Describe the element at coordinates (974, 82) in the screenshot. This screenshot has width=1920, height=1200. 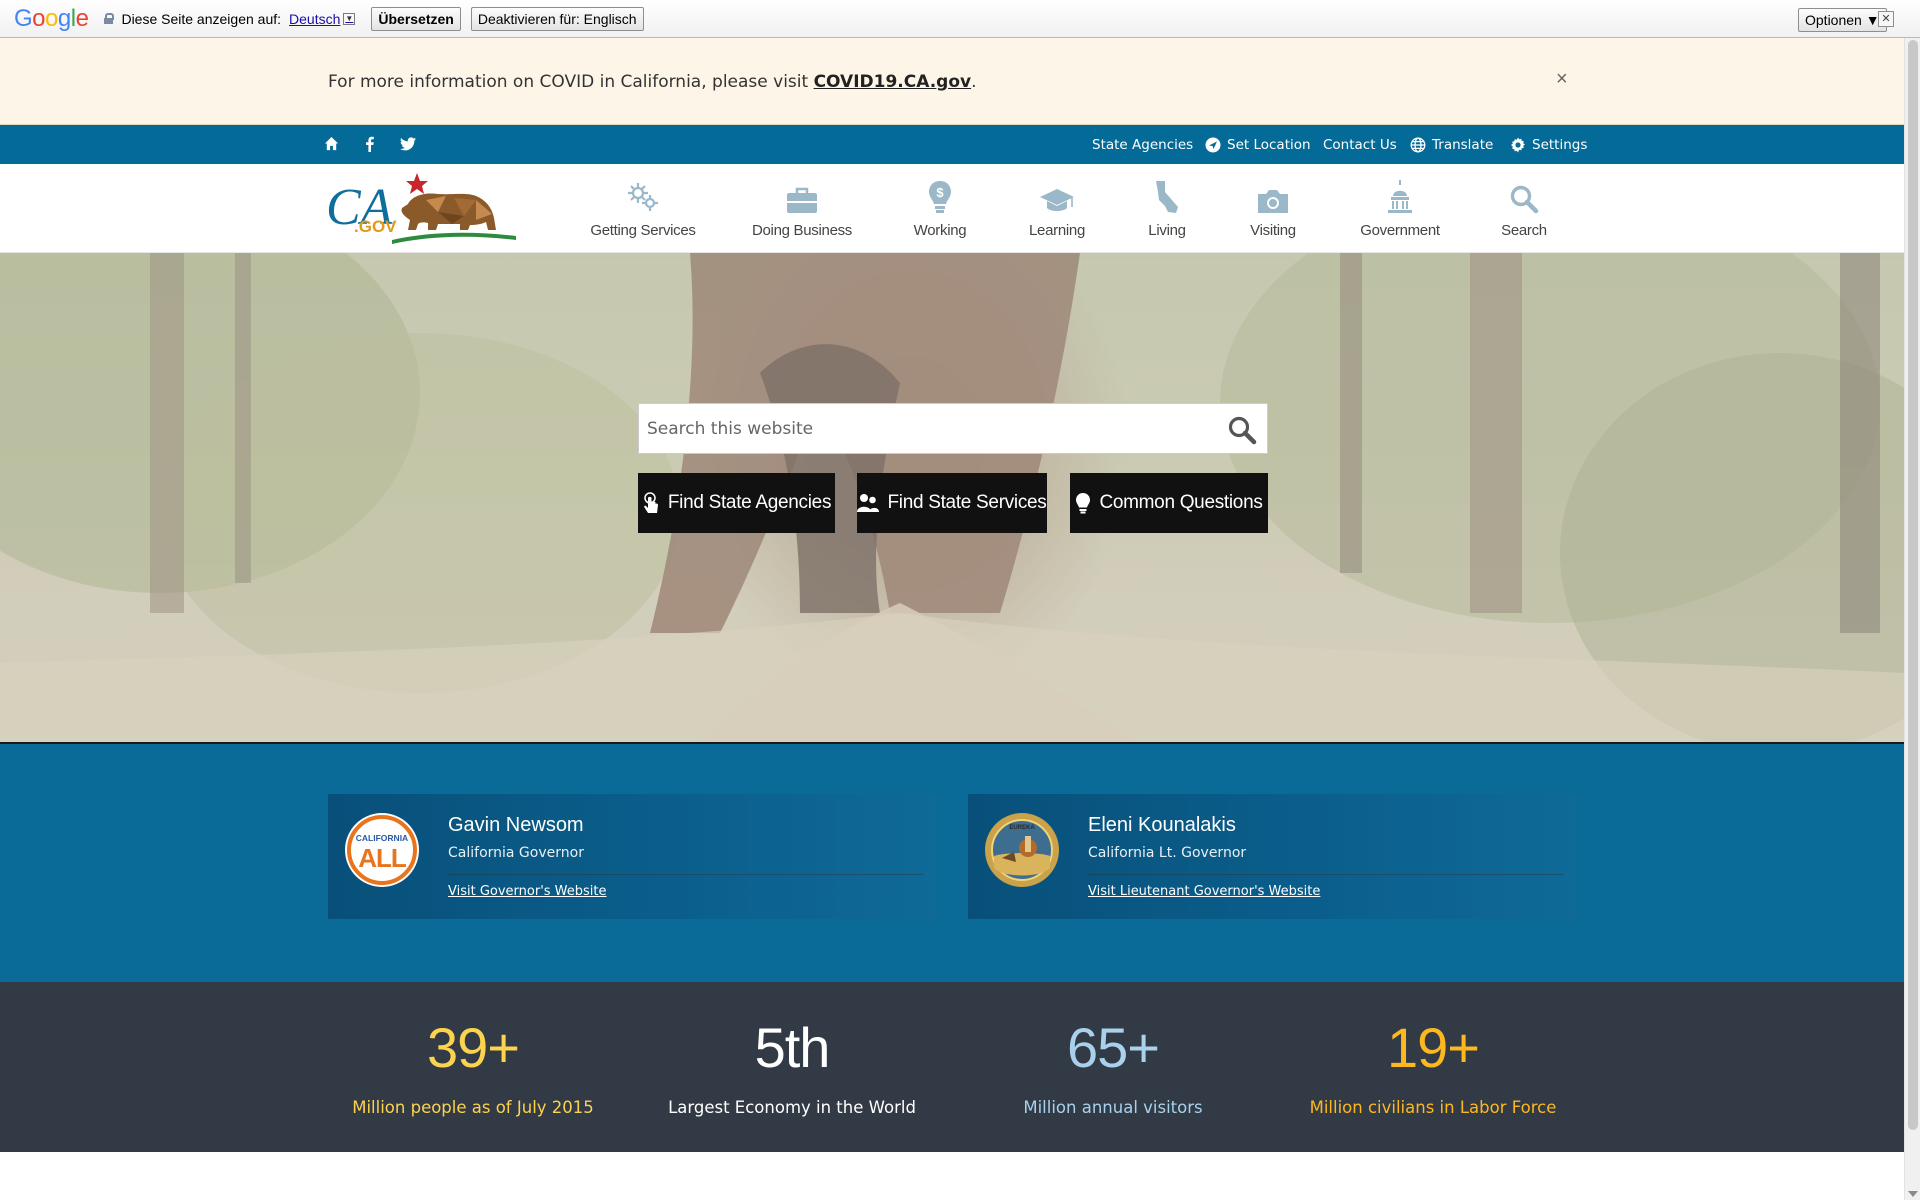
I see `alert-suffix: .` at that location.